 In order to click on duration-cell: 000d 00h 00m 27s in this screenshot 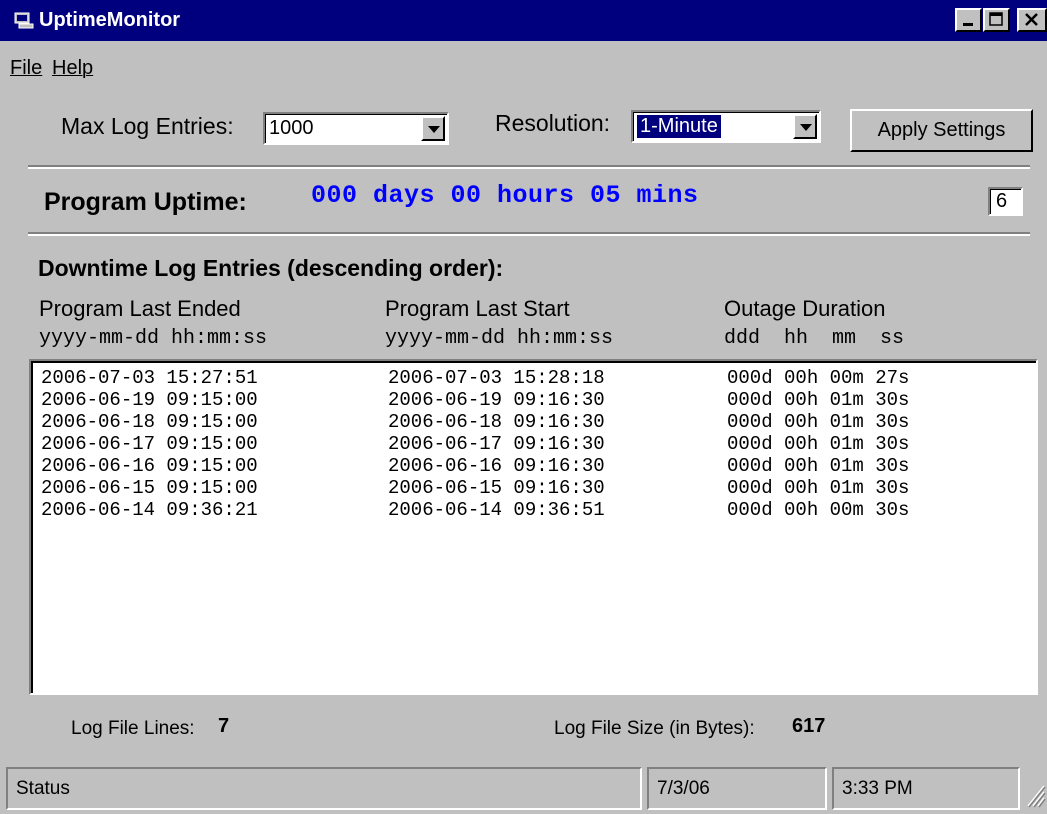, I will do `click(818, 378)`.